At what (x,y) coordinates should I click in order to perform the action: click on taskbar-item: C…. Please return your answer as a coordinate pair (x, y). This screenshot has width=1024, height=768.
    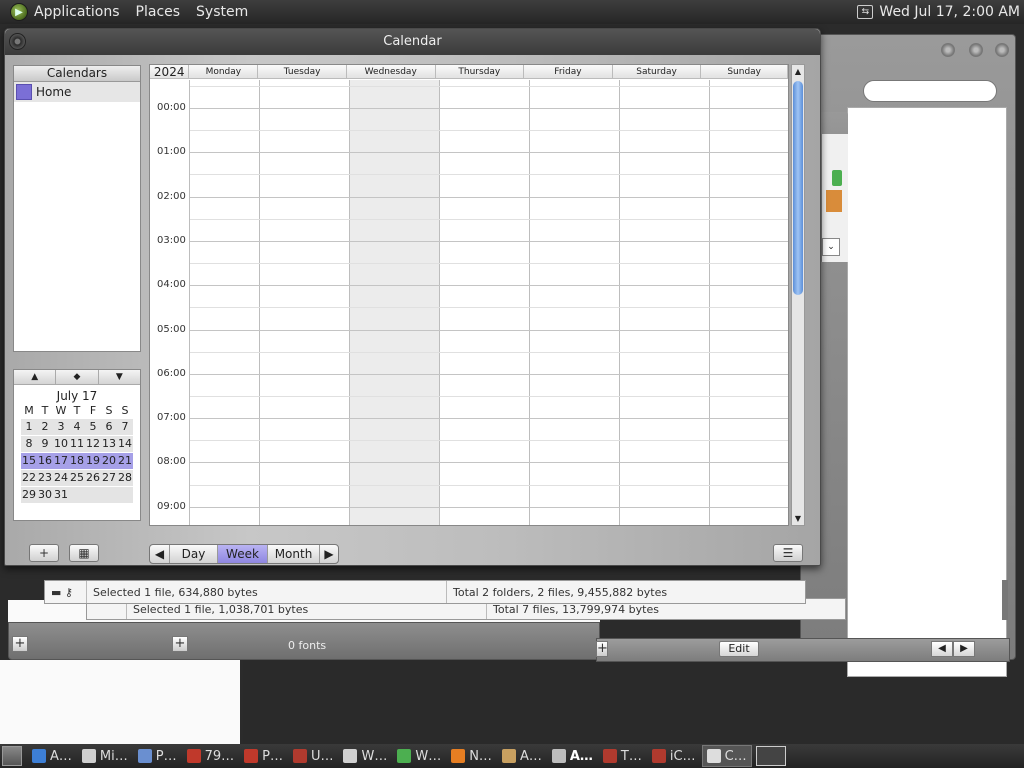
    Looking at the image, I should click on (726, 756).